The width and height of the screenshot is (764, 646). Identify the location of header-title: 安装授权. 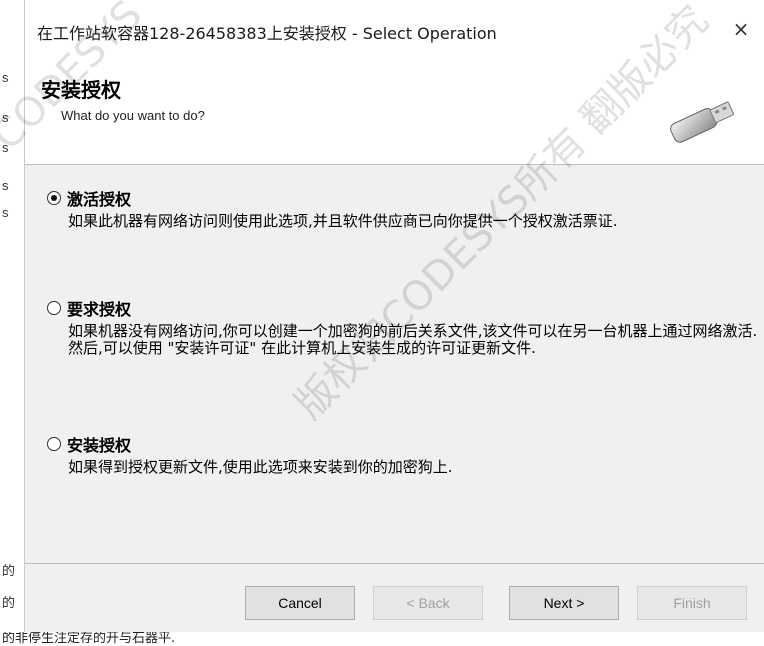
(81, 90).